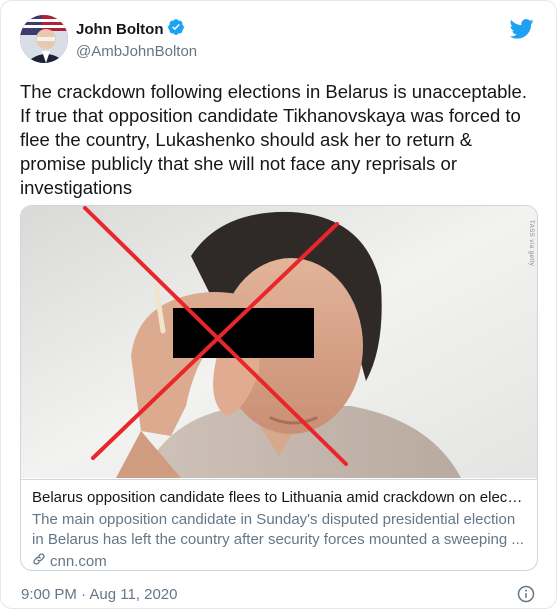 This screenshot has width=559, height=611. I want to click on card-domain: cnn.com, so click(279, 561).